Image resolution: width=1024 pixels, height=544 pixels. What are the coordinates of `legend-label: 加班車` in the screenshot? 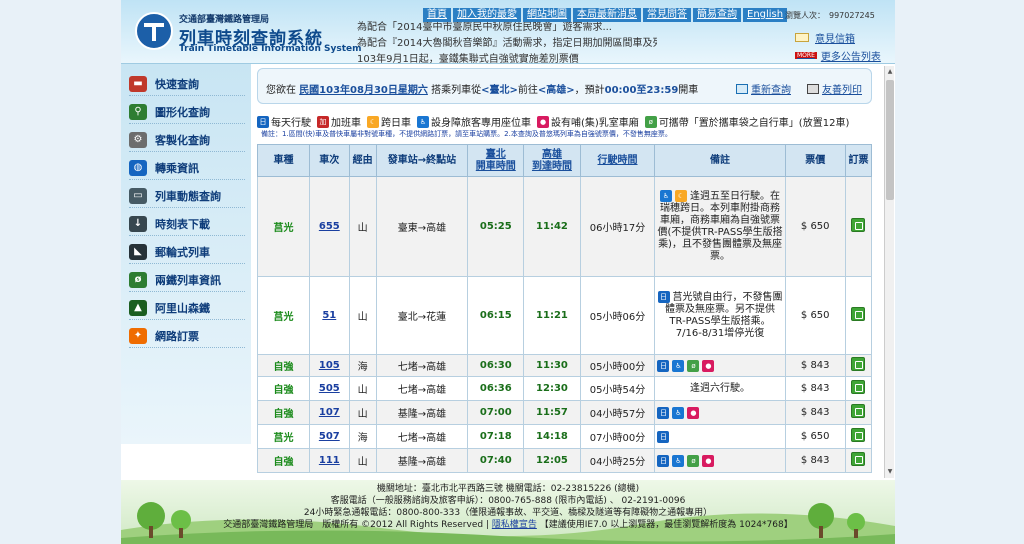 It's located at (346, 123).